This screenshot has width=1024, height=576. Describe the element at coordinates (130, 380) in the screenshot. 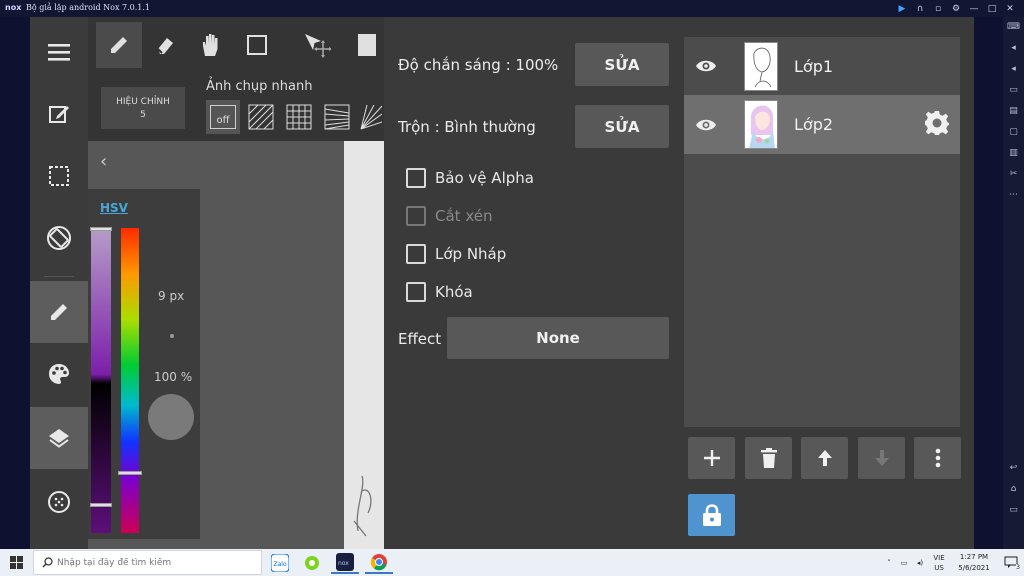

I see `hue-slider` at that location.